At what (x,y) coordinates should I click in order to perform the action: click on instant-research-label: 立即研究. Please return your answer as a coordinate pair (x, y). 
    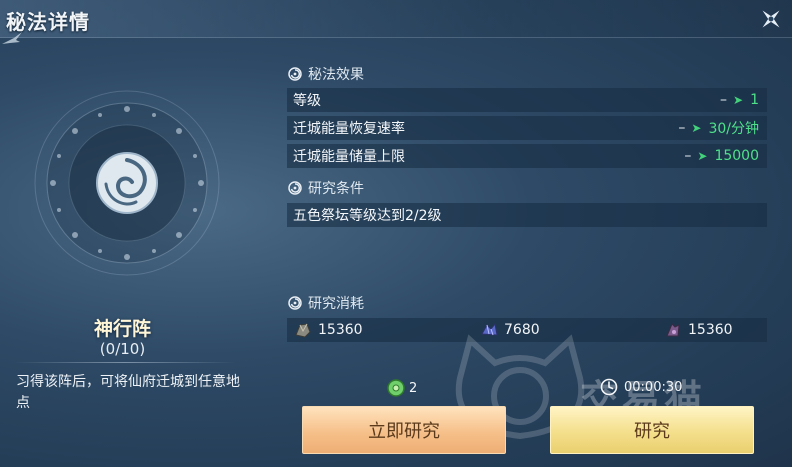
    Looking at the image, I should click on (404, 431).